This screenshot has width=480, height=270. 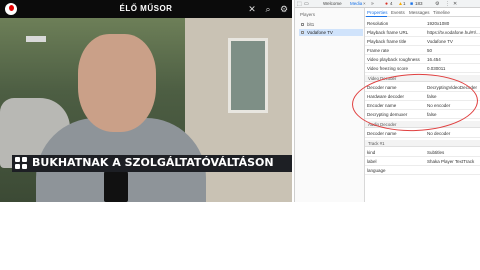 What do you see at coordinates (378, 50) in the screenshot?
I see `property-key: Frame rate` at bounding box center [378, 50].